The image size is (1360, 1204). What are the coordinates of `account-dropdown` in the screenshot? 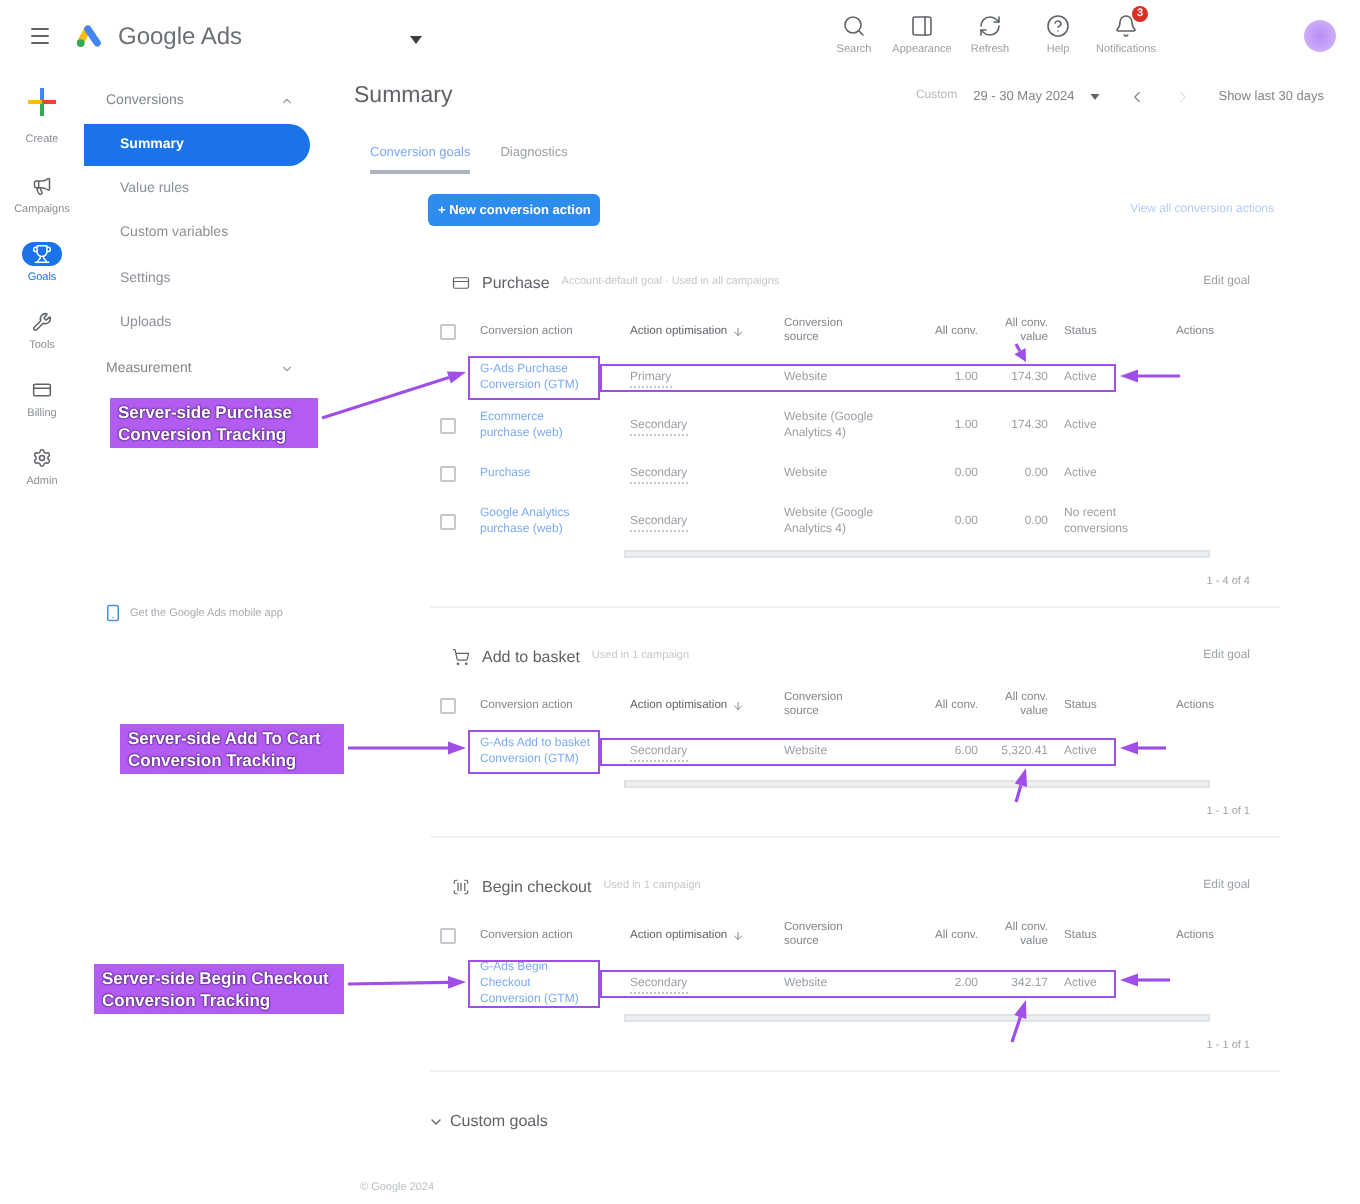 It's located at (416, 40).